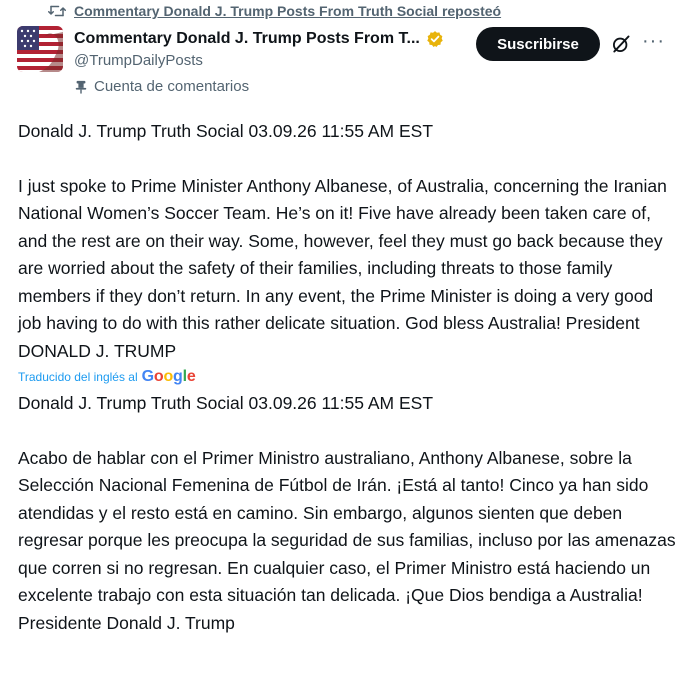 The width and height of the screenshot is (685, 700). What do you see at coordinates (538, 44) in the screenshot?
I see `subscribe-button: Suscribirse` at bounding box center [538, 44].